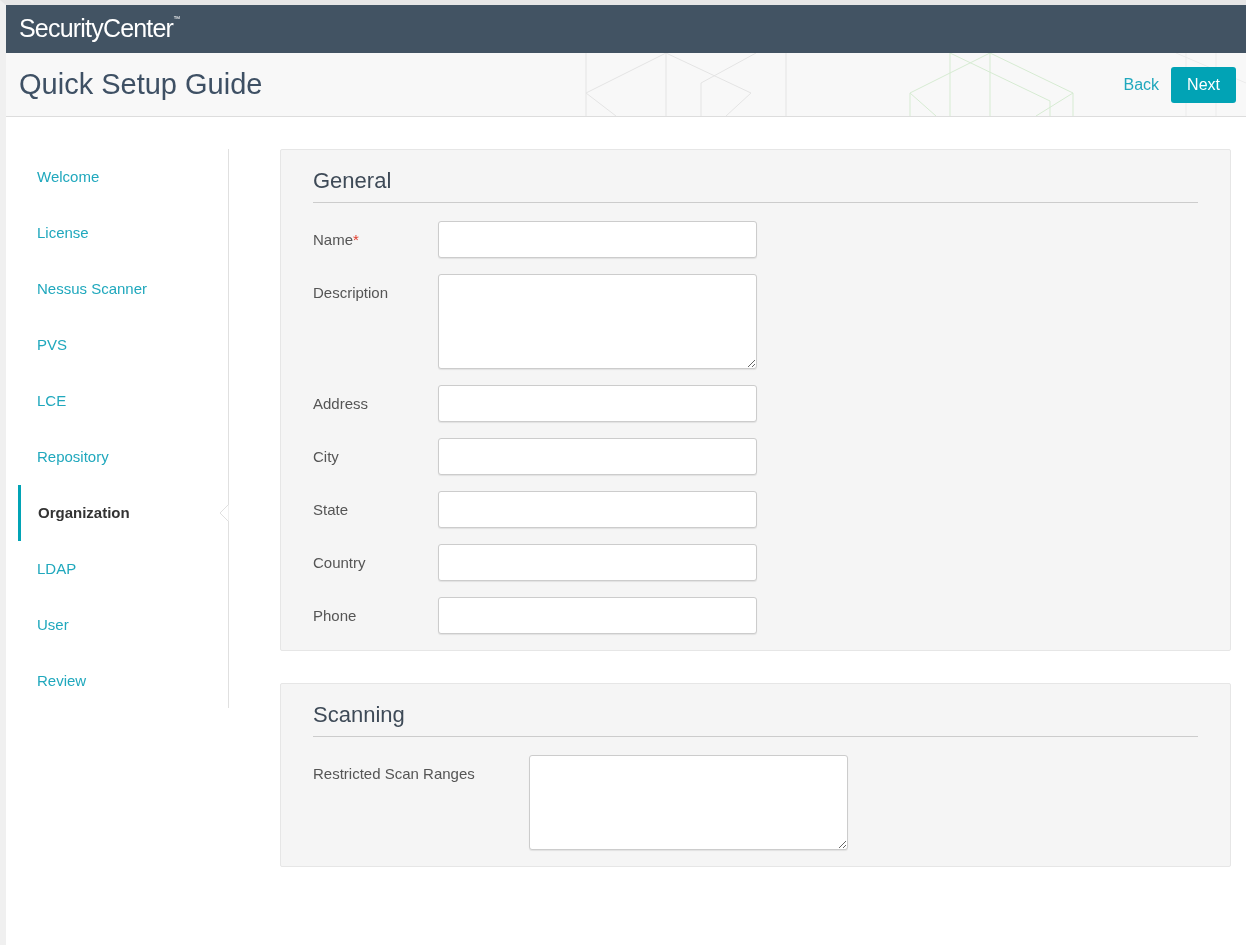 Image resolution: width=1246 pixels, height=945 pixels. Describe the element at coordinates (336, 240) in the screenshot. I see `field-label: Name*` at that location.